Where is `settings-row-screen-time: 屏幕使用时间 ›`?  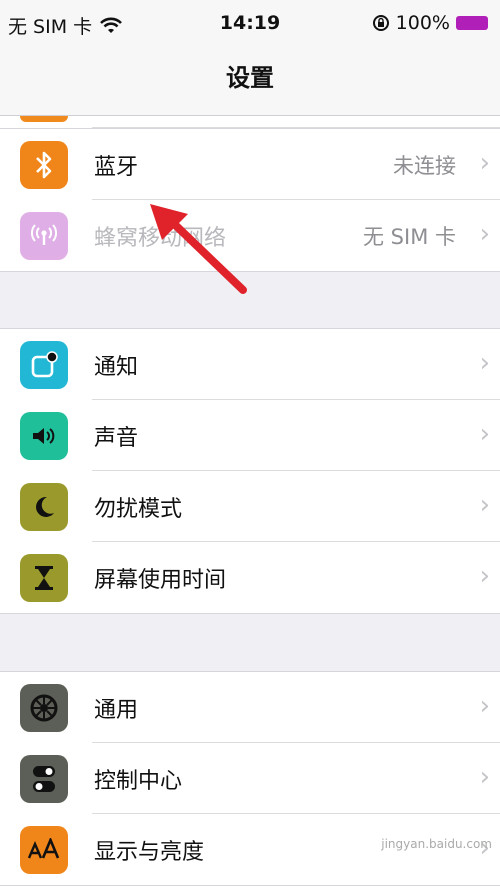
settings-row-screen-time: 屏幕使用时间 › is located at coordinates (250, 577).